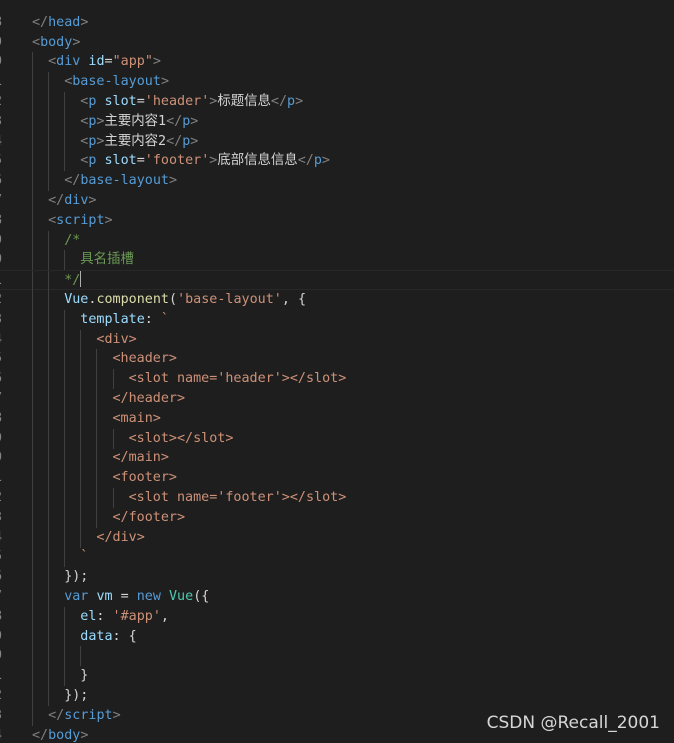 The width and height of the screenshot is (674, 743). What do you see at coordinates (164, 319) in the screenshot?
I see `code-token: `` at bounding box center [164, 319].